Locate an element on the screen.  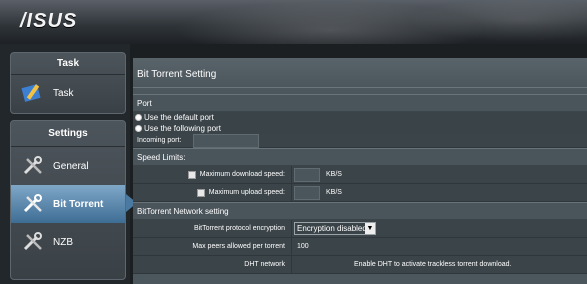
sidebar-item-label: NZB is located at coordinates (63, 242).